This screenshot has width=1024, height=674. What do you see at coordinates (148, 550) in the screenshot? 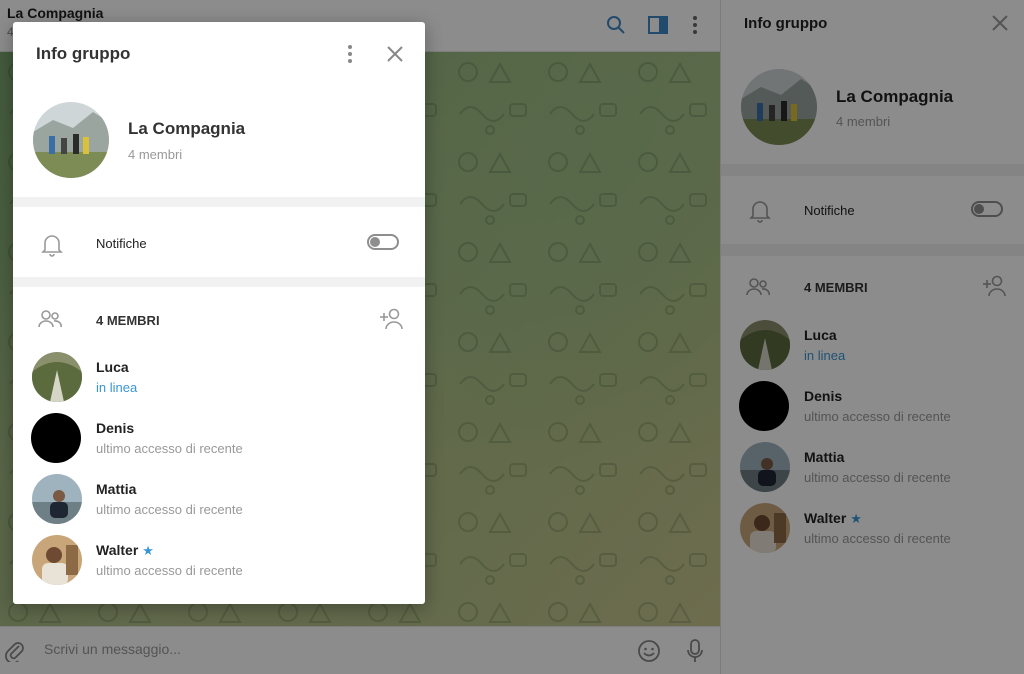
I see `star-icon: ★` at bounding box center [148, 550].